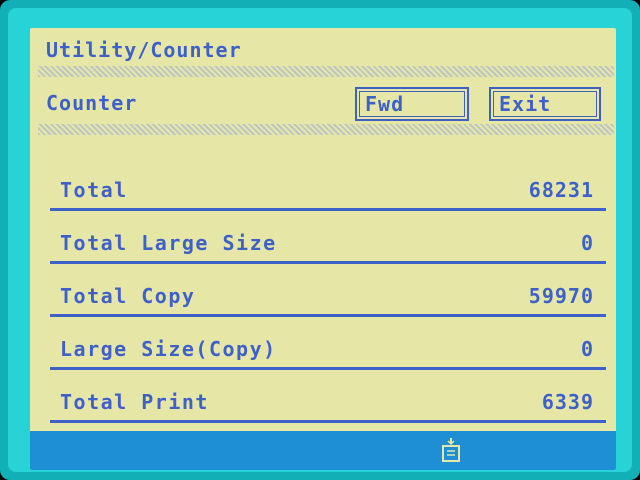 The width and height of the screenshot is (640, 480). I want to click on counter-value: 6339, so click(567, 402).